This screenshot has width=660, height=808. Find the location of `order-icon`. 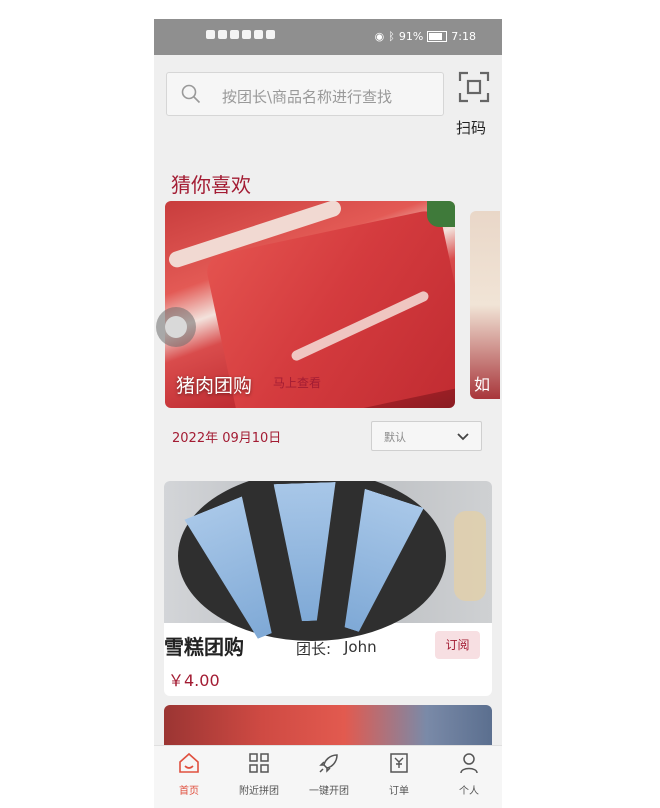

order-icon is located at coordinates (399, 763).